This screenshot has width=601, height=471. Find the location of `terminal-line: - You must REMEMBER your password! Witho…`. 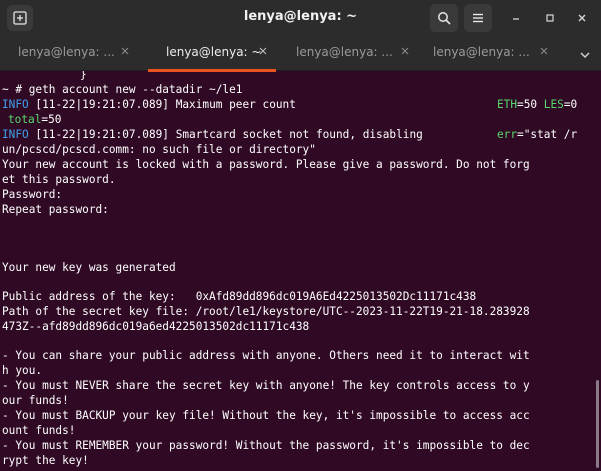

terminal-line: - You must REMEMBER your password! Witho… is located at coordinates (266, 445).